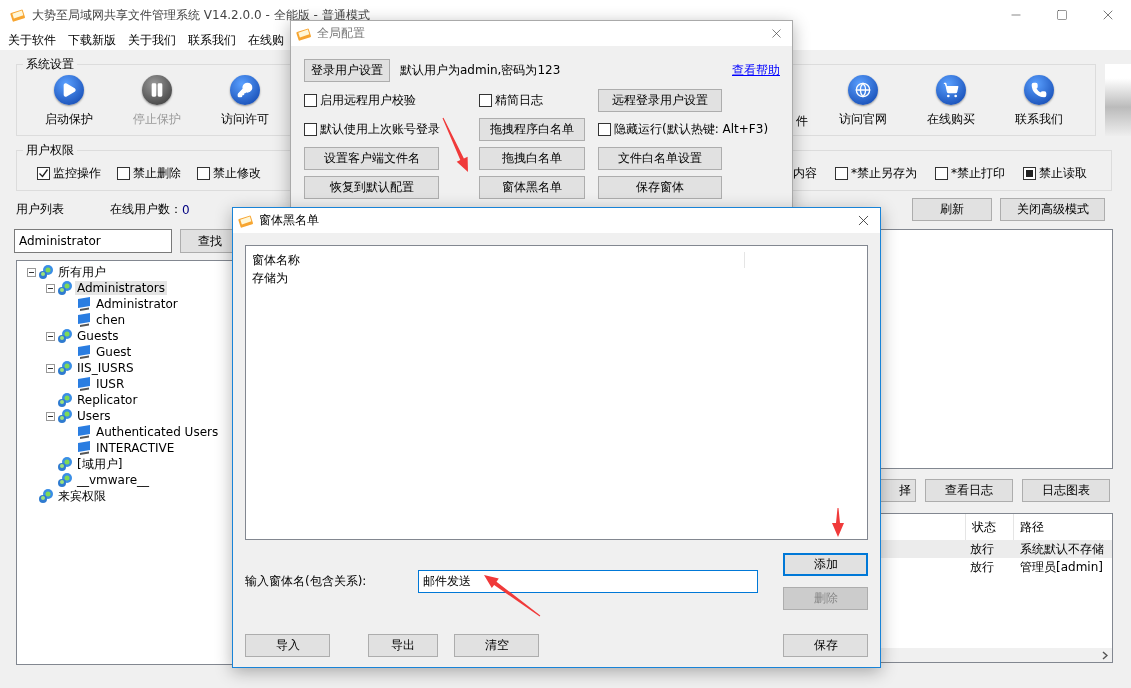 This screenshot has height=688, width=1131. What do you see at coordinates (32, 40) in the screenshot?
I see `menu-item: 关于软件` at bounding box center [32, 40].